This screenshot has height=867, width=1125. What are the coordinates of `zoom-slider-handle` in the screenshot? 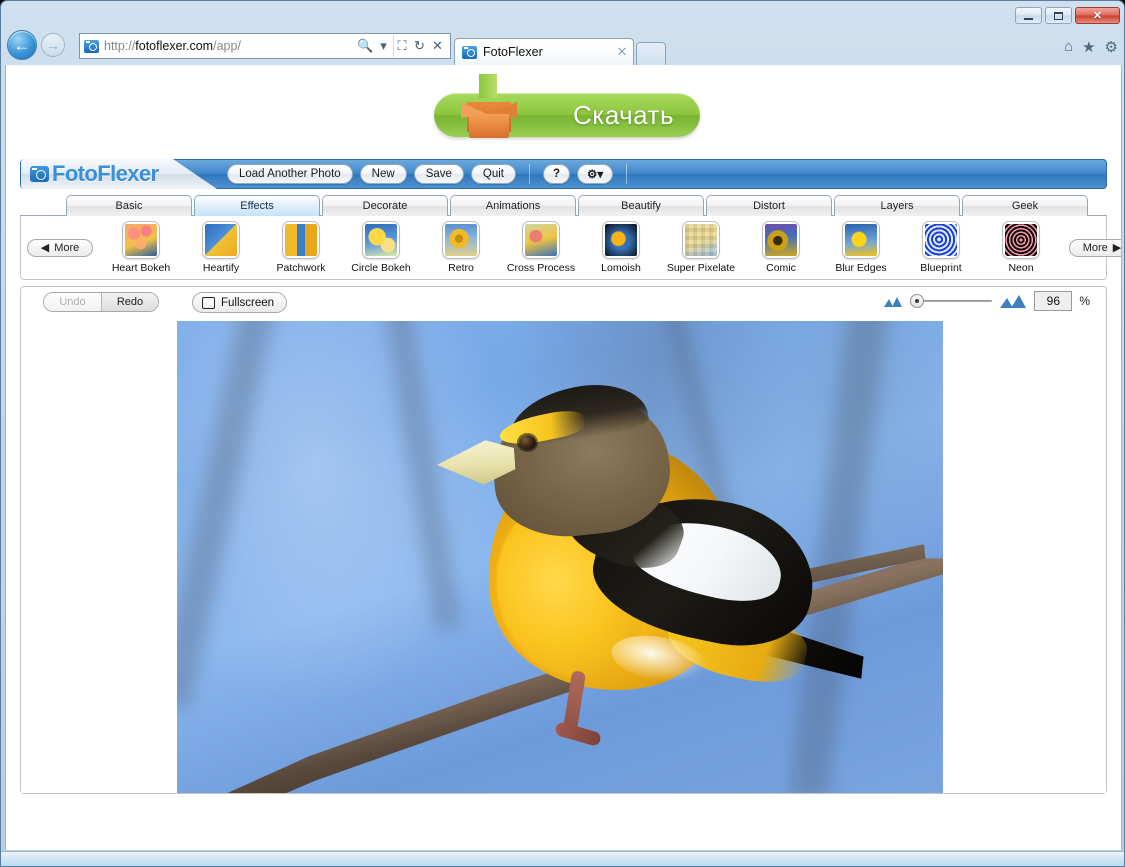 It's located at (917, 301).